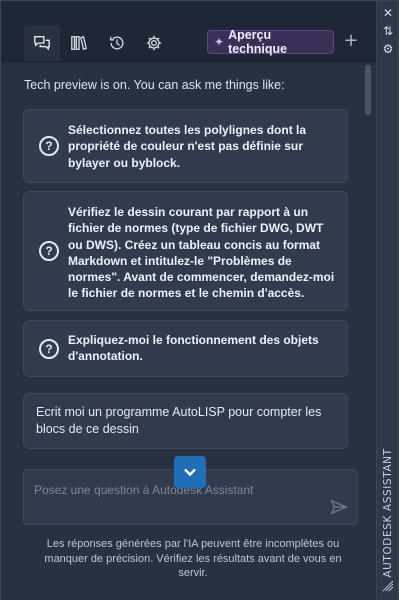 This screenshot has height=600, width=399. I want to click on palette-title-strip: ✕ ⇅ ⚙ AUTODESK ASSISTANT, so click(387, 300).